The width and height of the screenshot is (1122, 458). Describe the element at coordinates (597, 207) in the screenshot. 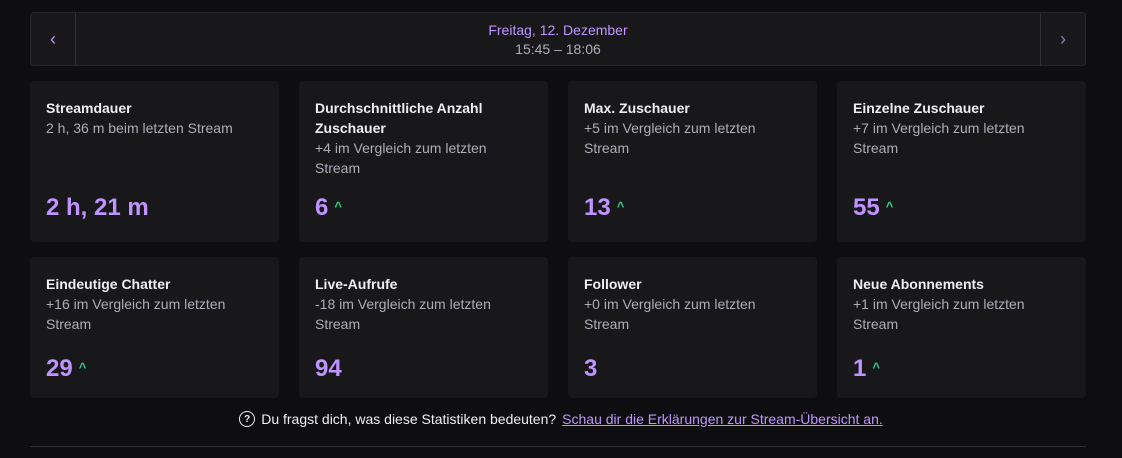

I see `stat-value: 13` at that location.